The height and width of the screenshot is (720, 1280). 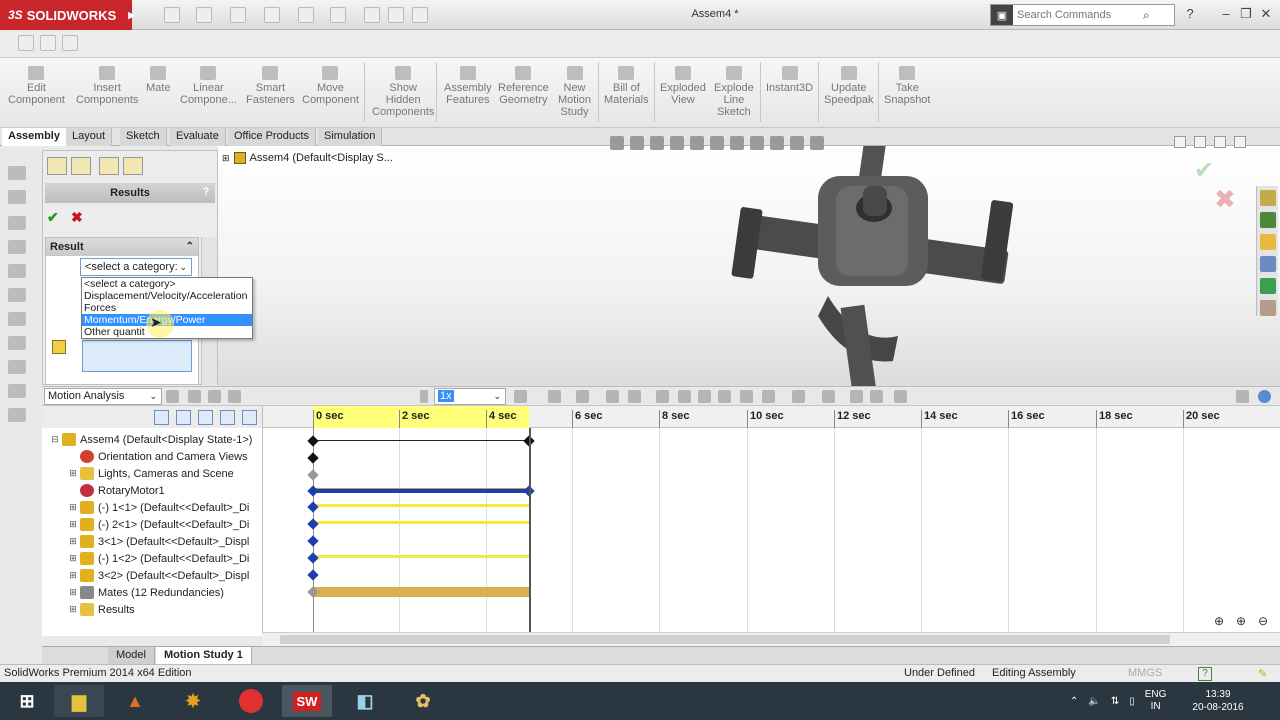 What do you see at coordinates (1220, 142) in the screenshot?
I see `restore-icon` at bounding box center [1220, 142].